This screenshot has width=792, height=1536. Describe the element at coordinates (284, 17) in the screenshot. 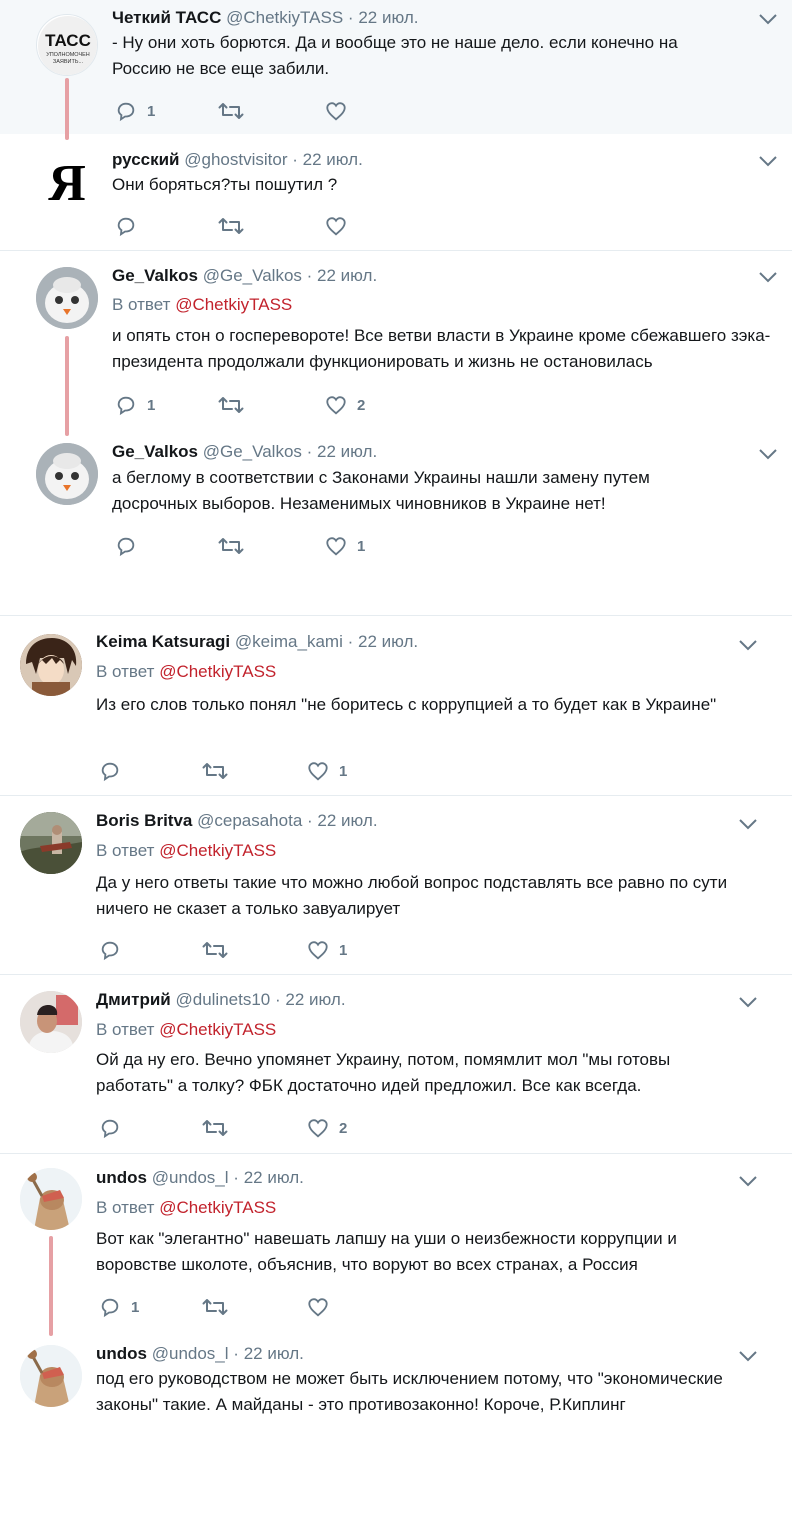

I see `author-handle: @ChetkiyTASS` at that location.